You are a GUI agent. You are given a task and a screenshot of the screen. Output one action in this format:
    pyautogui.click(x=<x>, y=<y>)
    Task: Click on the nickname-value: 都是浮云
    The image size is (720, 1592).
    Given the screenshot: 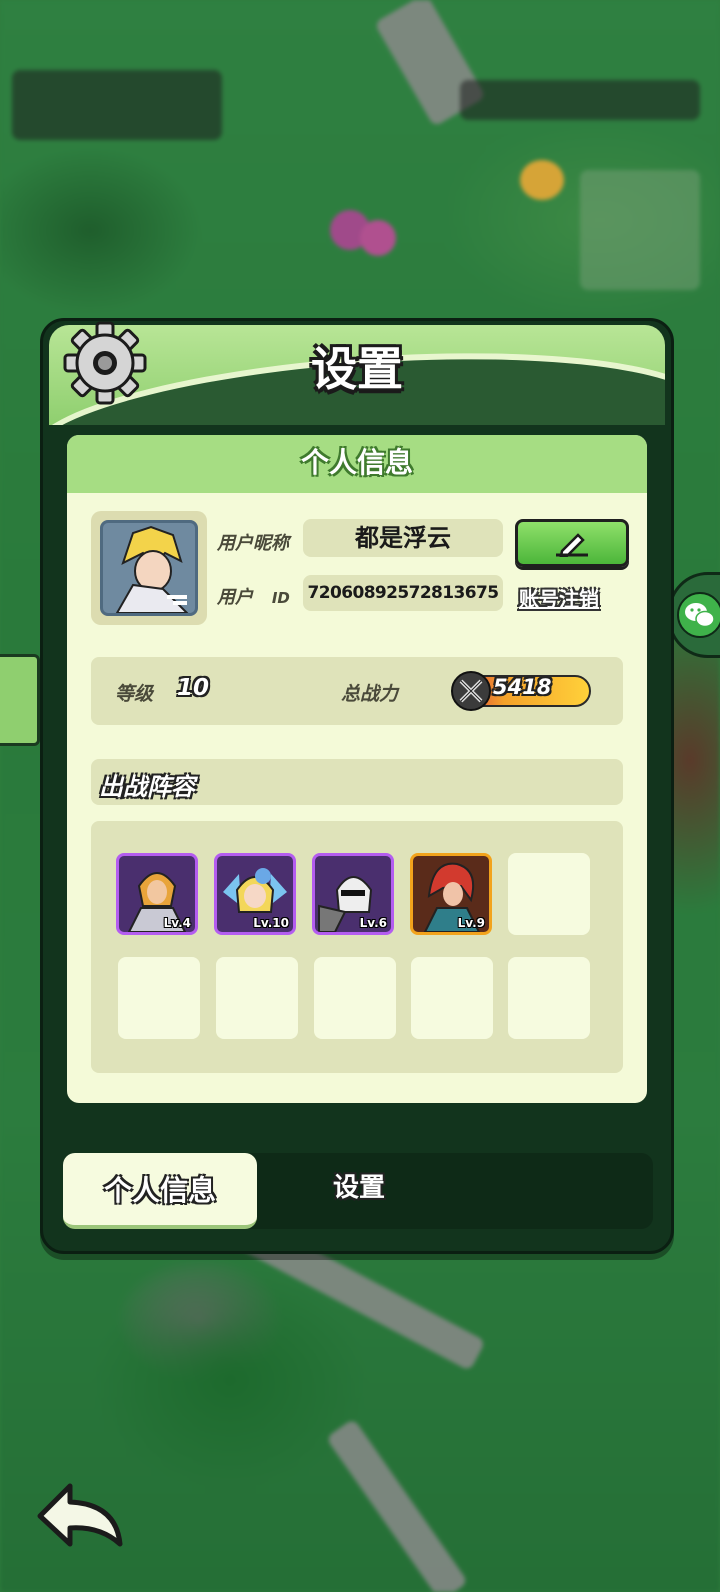 What is the action you would take?
    pyautogui.click(x=403, y=538)
    